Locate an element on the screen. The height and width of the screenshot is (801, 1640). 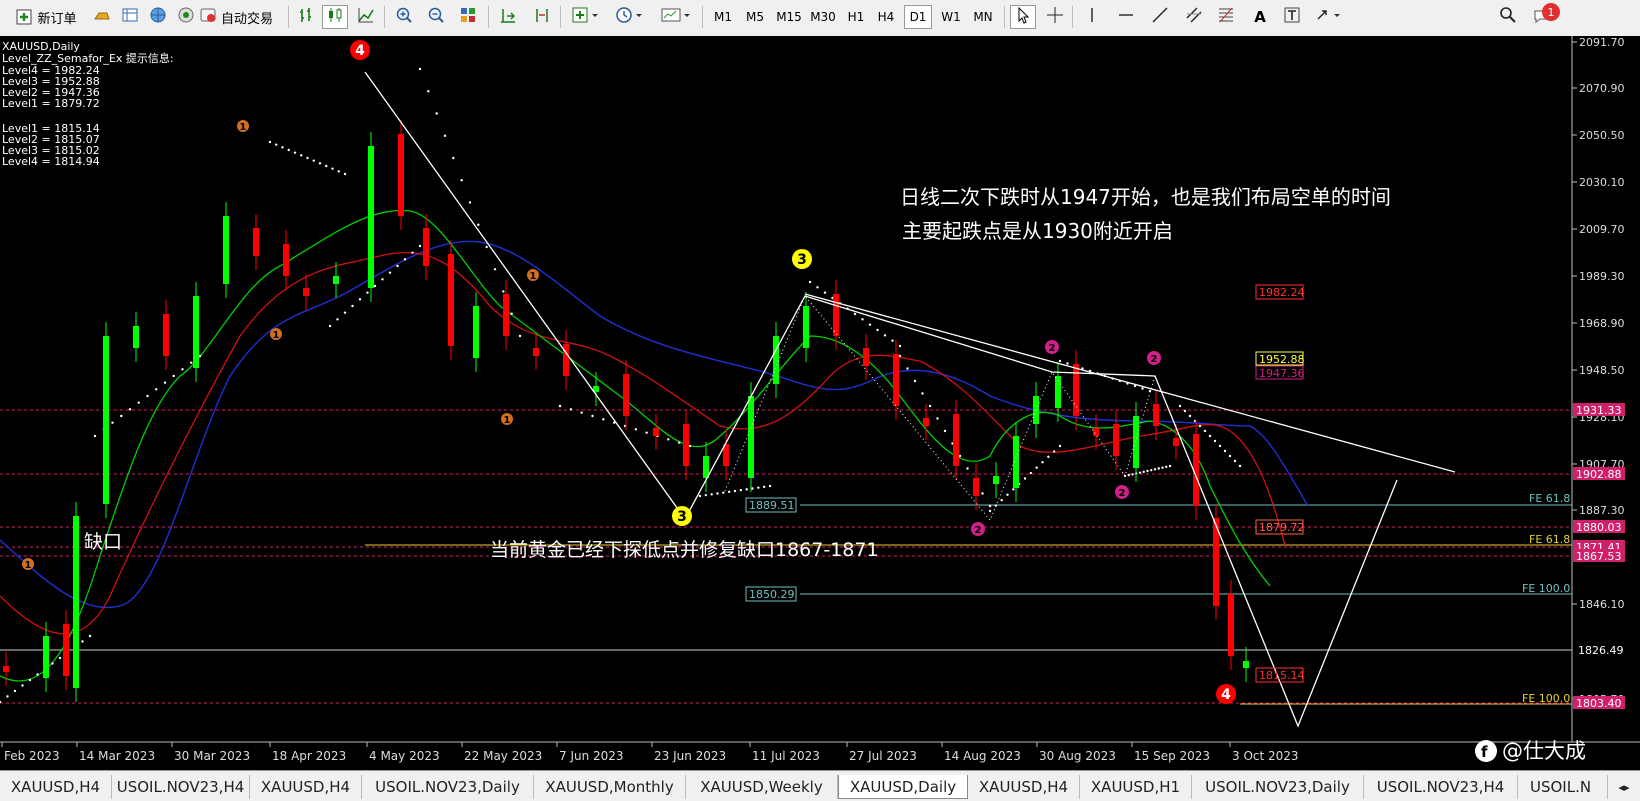
tab-xauusd-h4: XAUUSD,H4 is located at coordinates (56, 787).